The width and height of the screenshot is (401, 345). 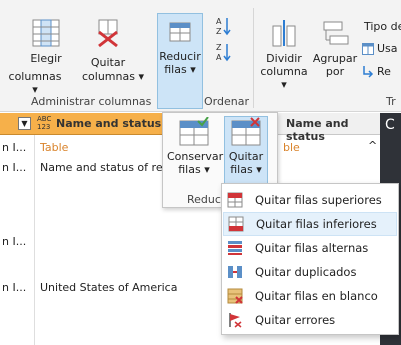 What do you see at coordinates (108, 62) in the screenshot?
I see `remove-columns-label: Quitar` at bounding box center [108, 62].